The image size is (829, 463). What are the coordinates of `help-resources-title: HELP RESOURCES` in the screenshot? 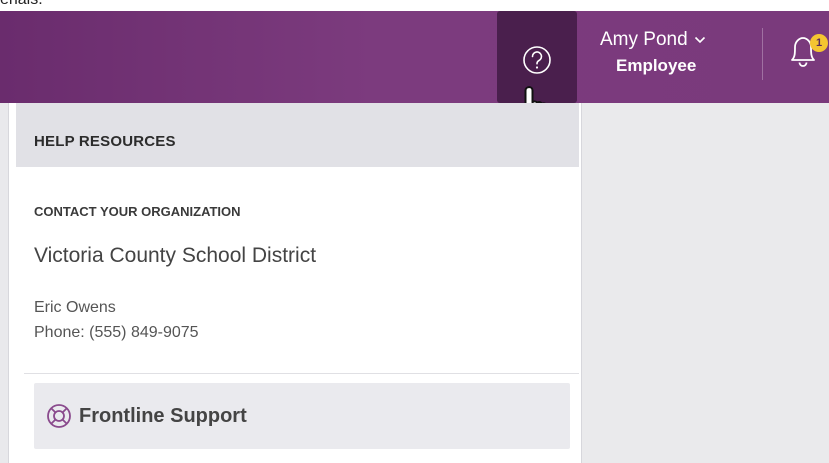 It's located at (105, 141).